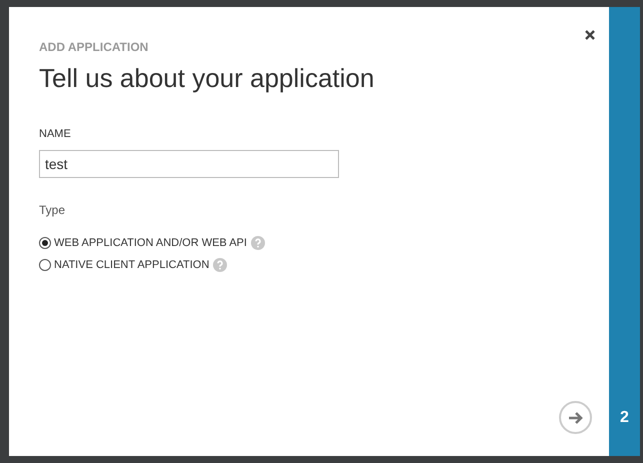 This screenshot has height=463, width=643. I want to click on arrow-right-icon, so click(576, 417).